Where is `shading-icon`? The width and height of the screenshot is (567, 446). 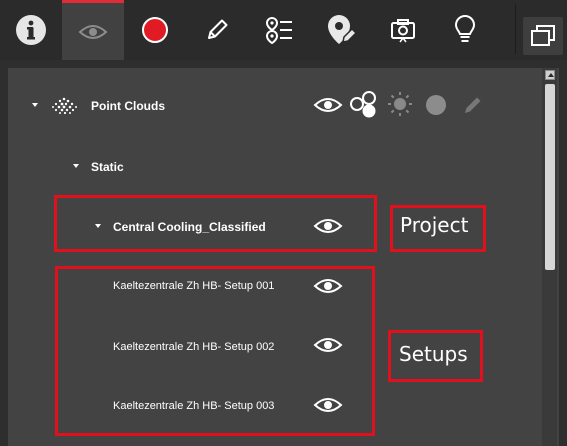
shading-icon is located at coordinates (436, 105).